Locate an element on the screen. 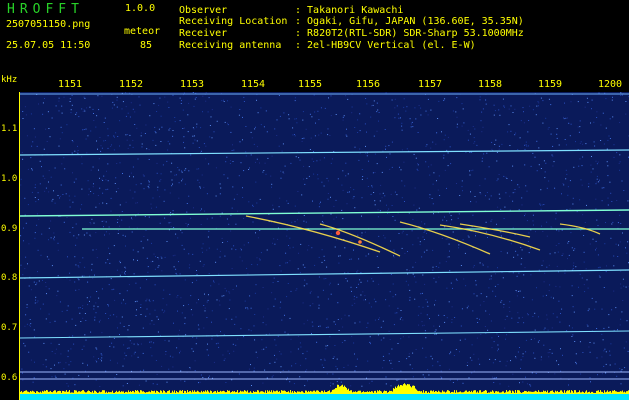 The width and height of the screenshot is (629, 400). time-tick-label: 1157 is located at coordinates (430, 84).